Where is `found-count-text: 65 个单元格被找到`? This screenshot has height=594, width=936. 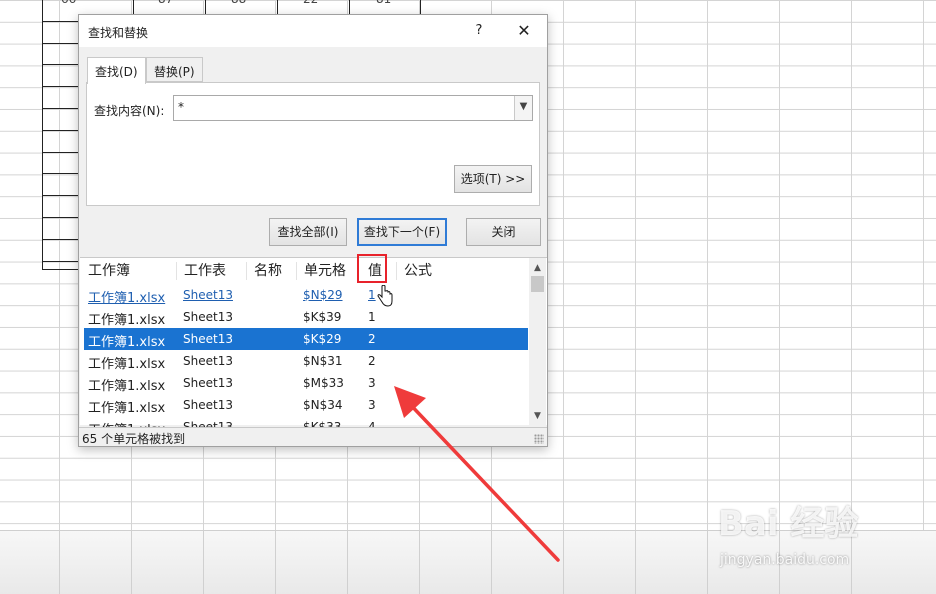 found-count-text: 65 个单元格被找到 is located at coordinates (134, 439).